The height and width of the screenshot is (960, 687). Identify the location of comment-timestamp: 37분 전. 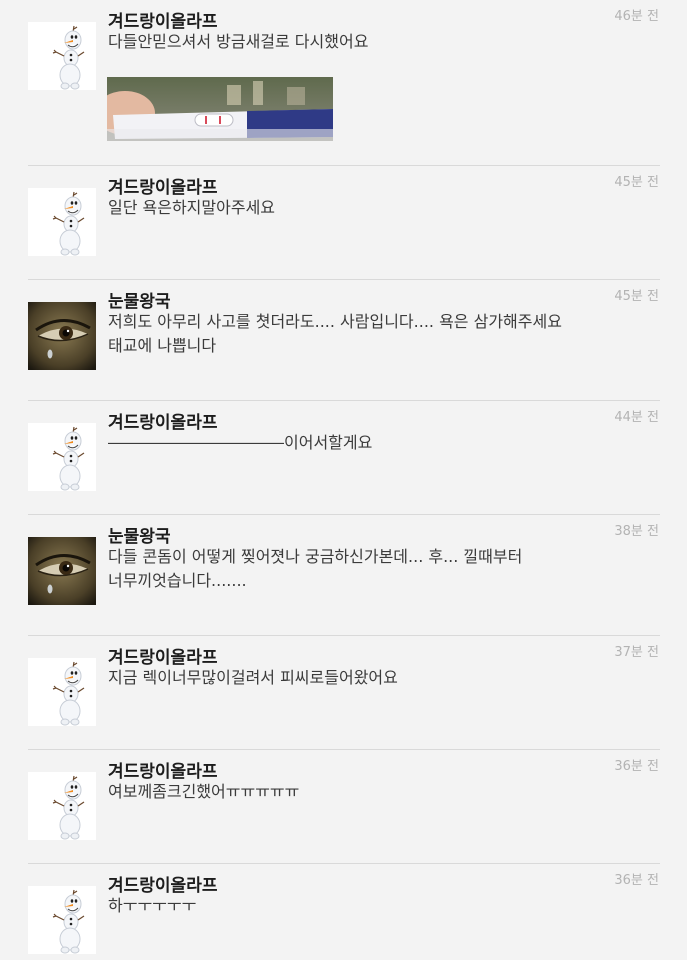
(636, 652).